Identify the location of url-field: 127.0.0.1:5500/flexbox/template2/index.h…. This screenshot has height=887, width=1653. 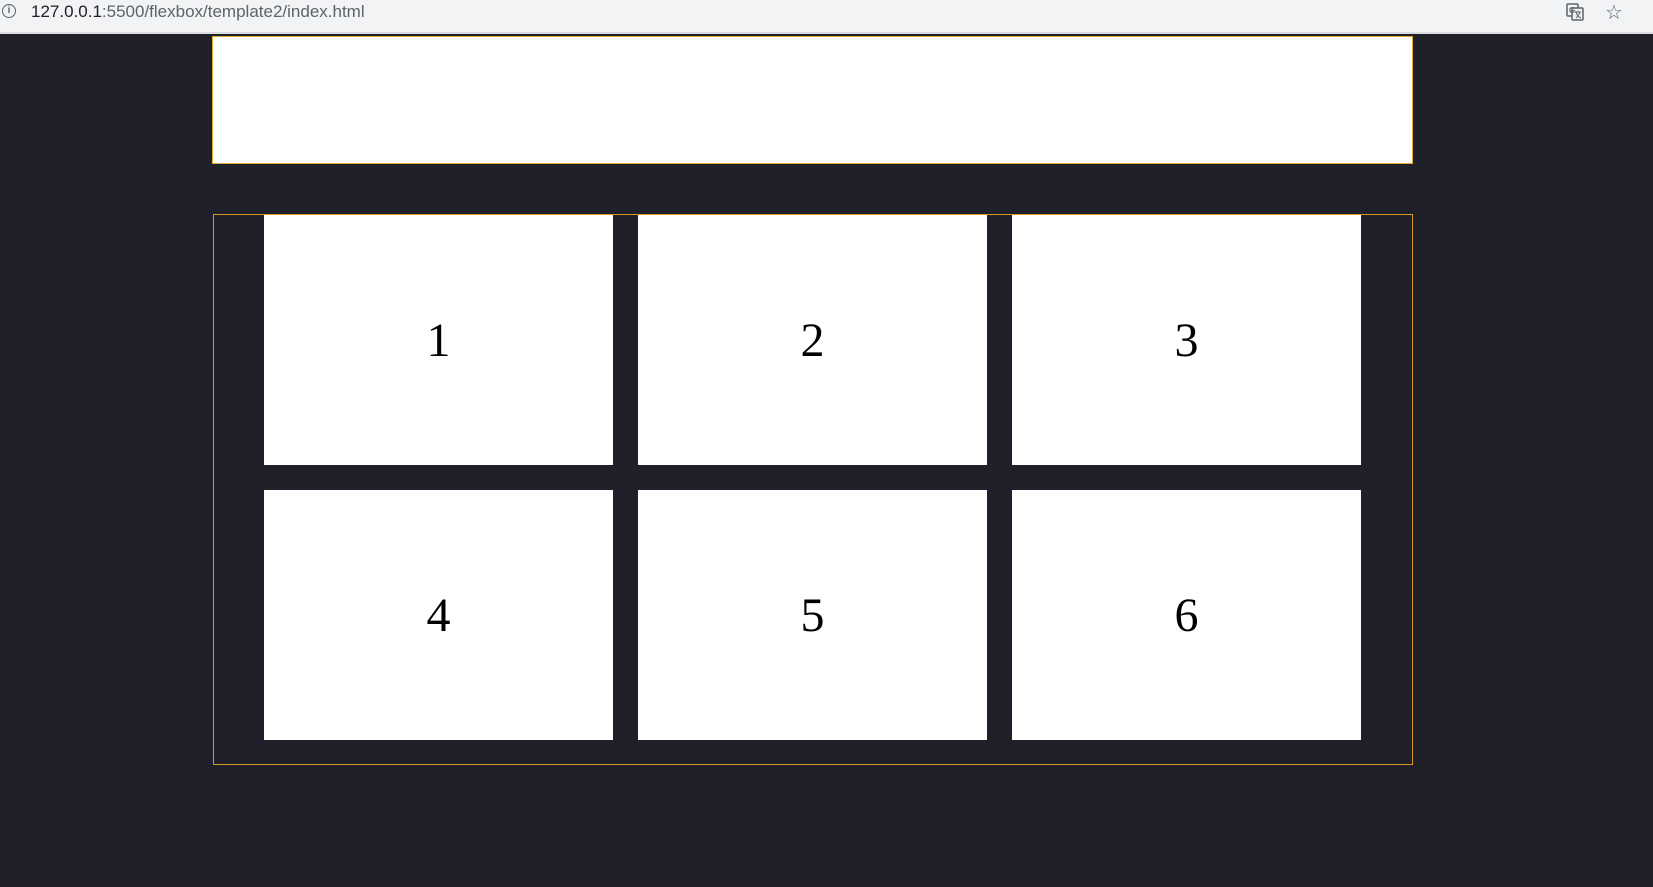
(198, 12).